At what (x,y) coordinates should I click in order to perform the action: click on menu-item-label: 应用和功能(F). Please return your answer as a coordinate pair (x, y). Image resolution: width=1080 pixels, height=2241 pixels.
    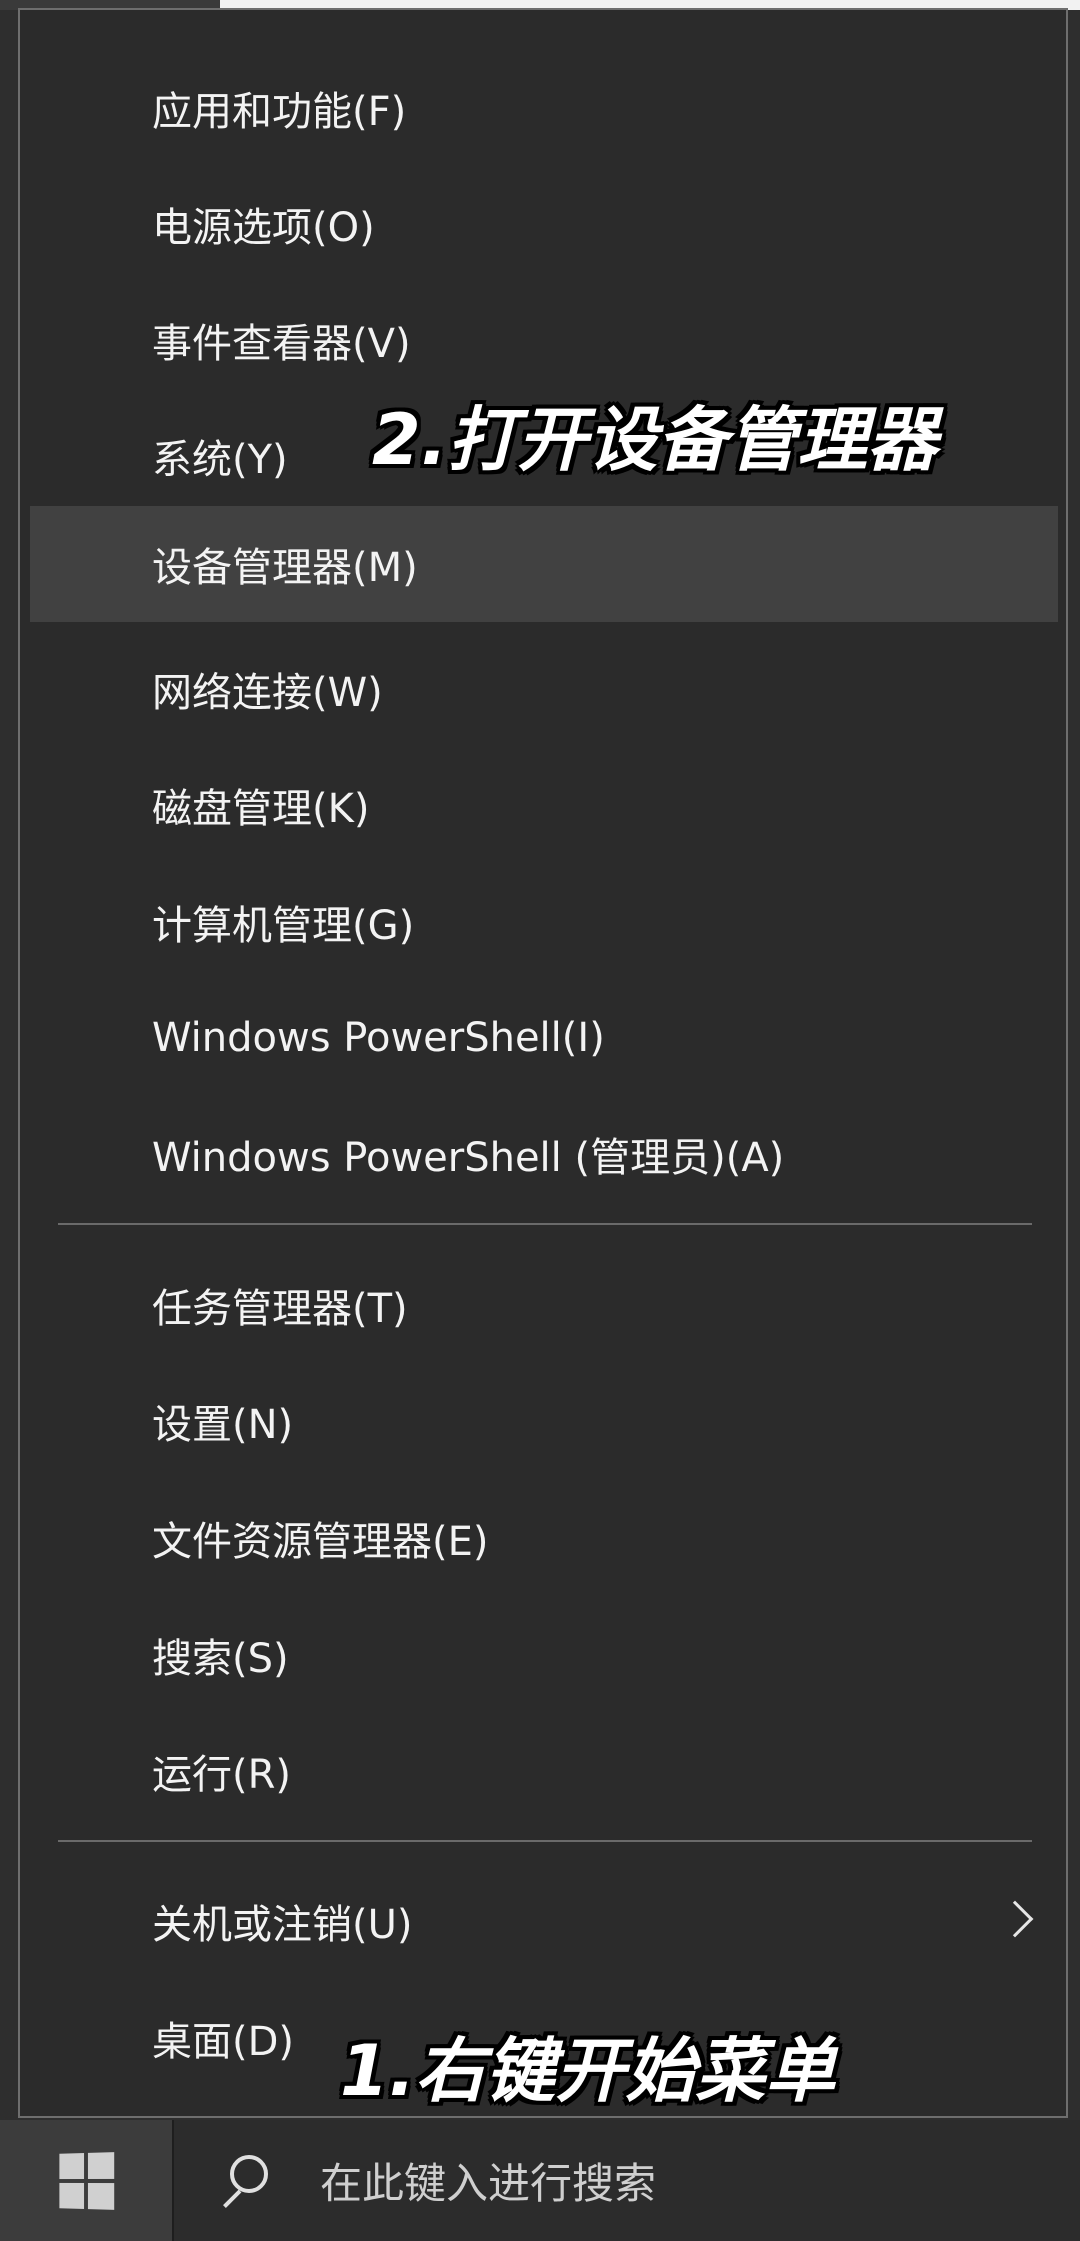
    Looking at the image, I should click on (279, 112).